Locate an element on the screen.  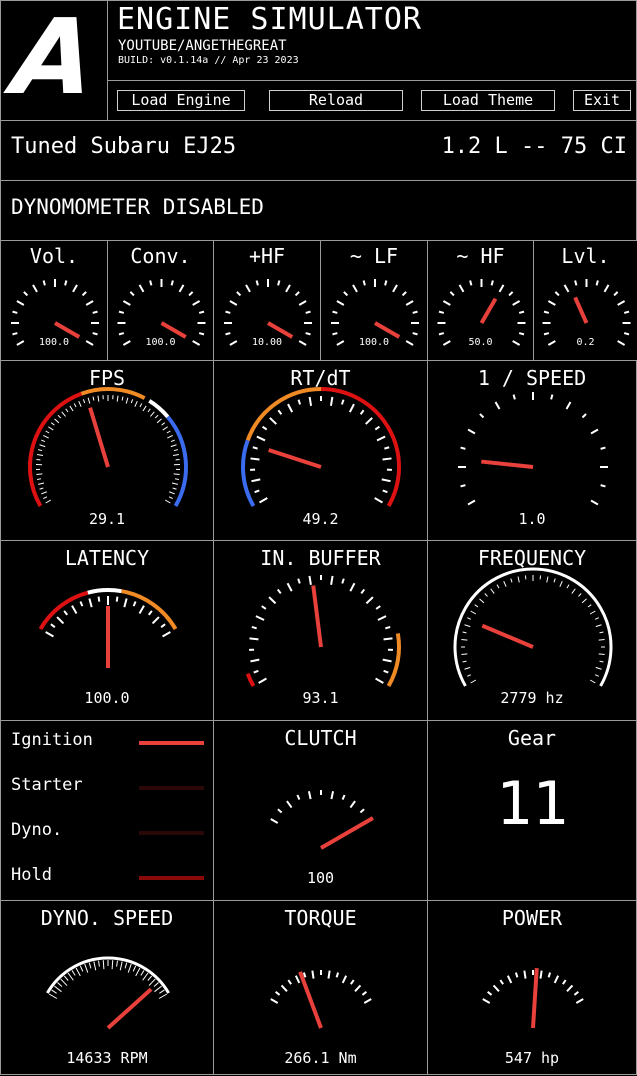
dyno-speed-gauge-value: 14633 RPM is located at coordinates (107, 1058).